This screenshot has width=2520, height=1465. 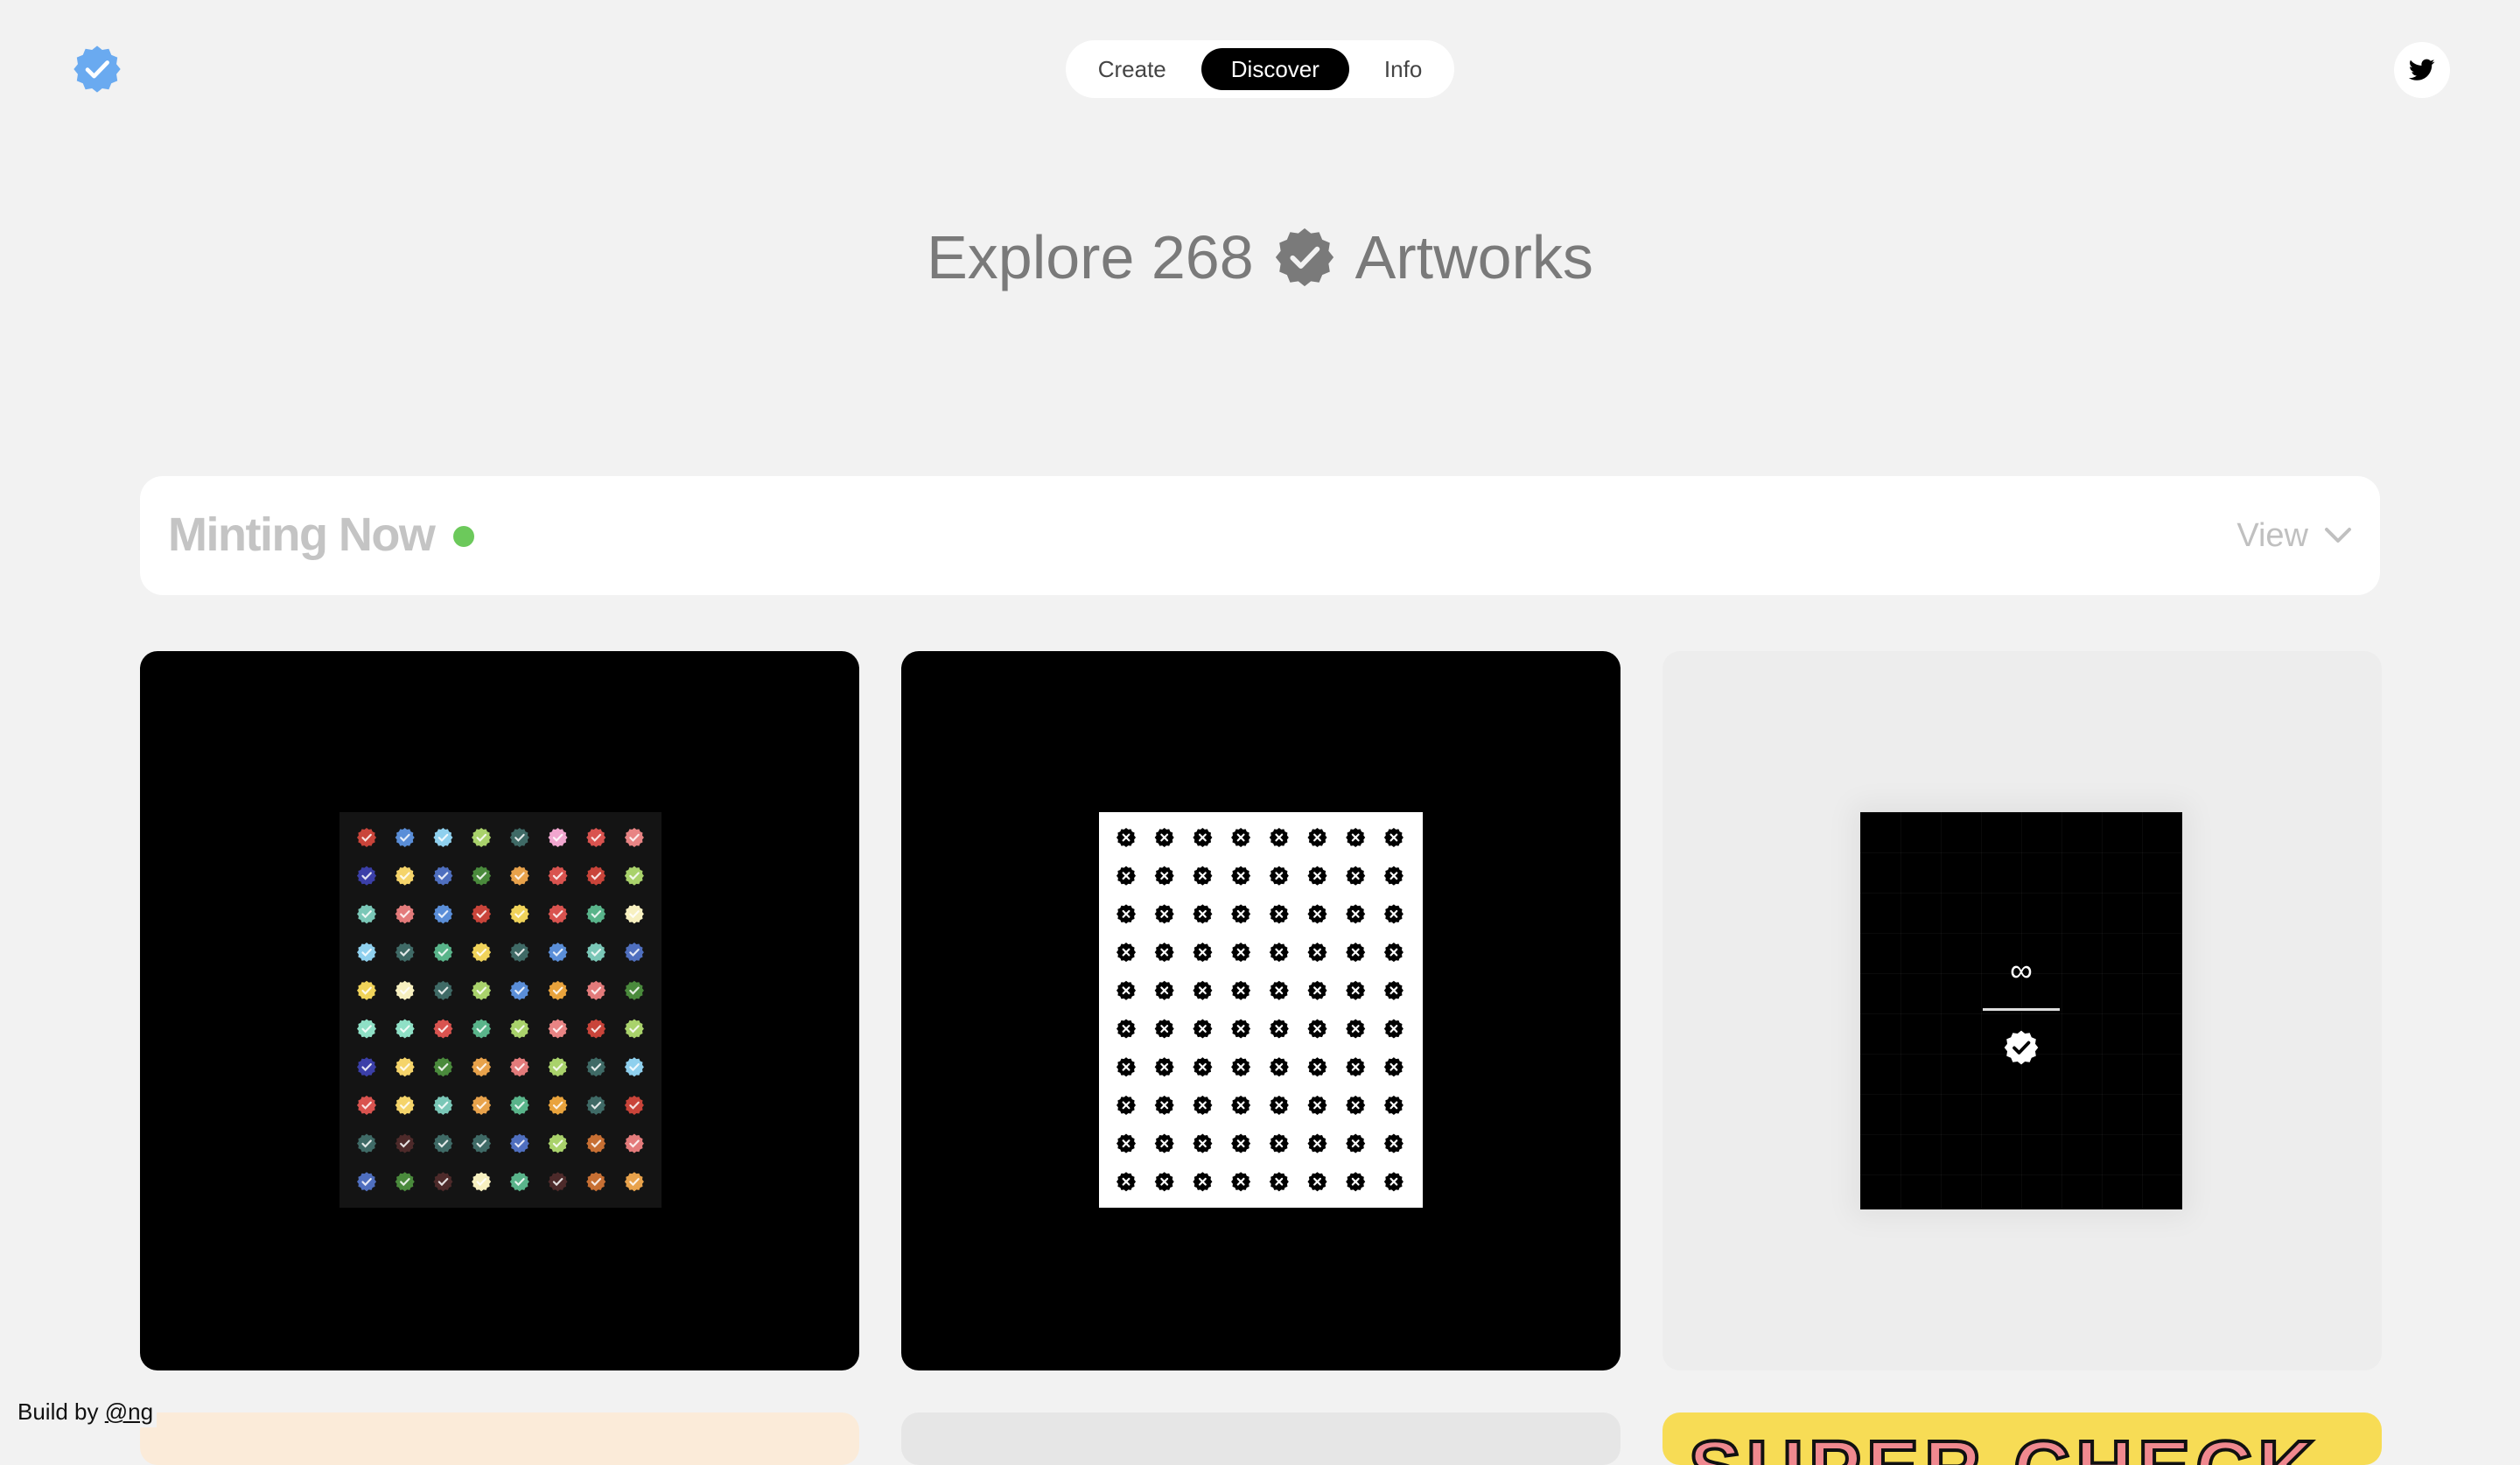 What do you see at coordinates (129, 1411) in the screenshot?
I see `credit-handle-link: @ng` at bounding box center [129, 1411].